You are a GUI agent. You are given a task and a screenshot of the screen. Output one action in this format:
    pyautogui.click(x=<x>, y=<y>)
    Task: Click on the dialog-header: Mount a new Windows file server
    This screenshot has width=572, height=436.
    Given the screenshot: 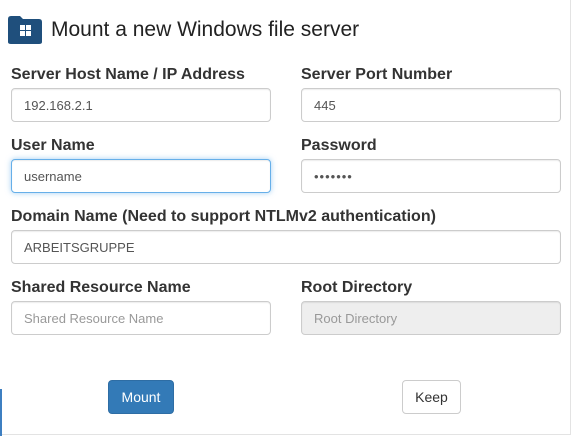 What is the action you would take?
    pyautogui.click(x=183, y=30)
    